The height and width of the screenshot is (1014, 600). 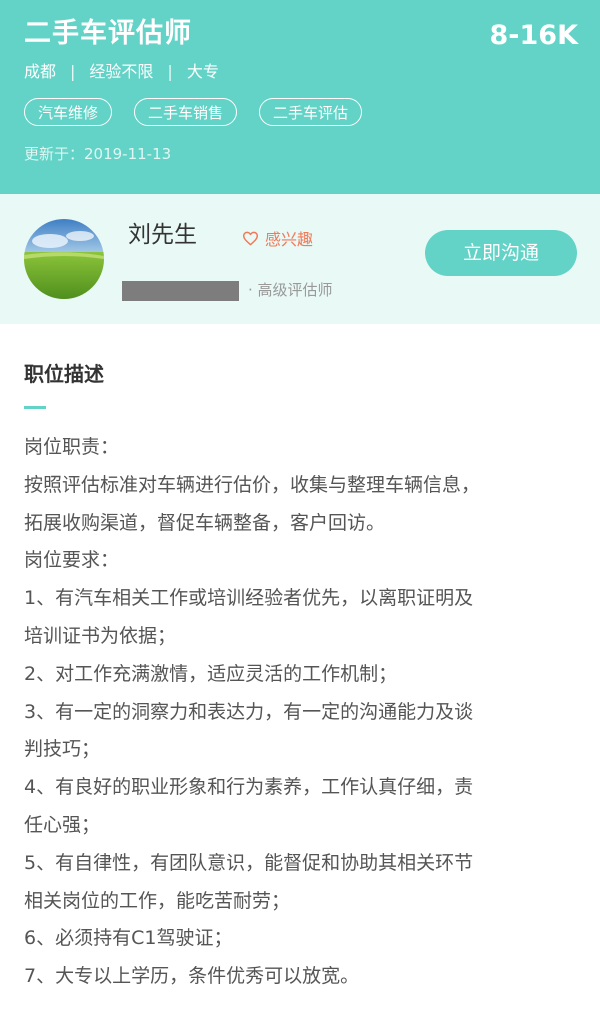 What do you see at coordinates (211, 673) in the screenshot?
I see `description-line: 2、对工作充满激情，适应灵活的工作机制；` at bounding box center [211, 673].